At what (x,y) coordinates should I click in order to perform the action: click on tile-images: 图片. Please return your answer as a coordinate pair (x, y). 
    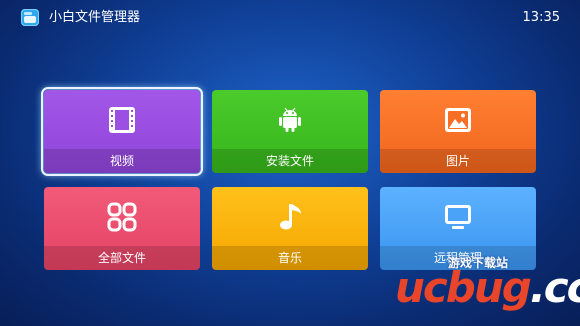
    Looking at the image, I should click on (458, 131).